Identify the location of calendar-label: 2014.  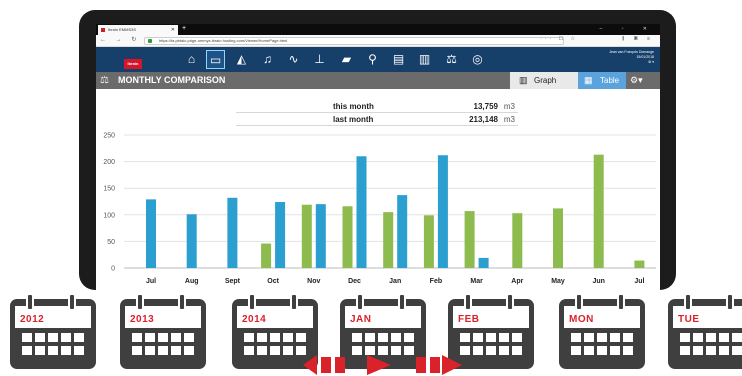
(254, 319).